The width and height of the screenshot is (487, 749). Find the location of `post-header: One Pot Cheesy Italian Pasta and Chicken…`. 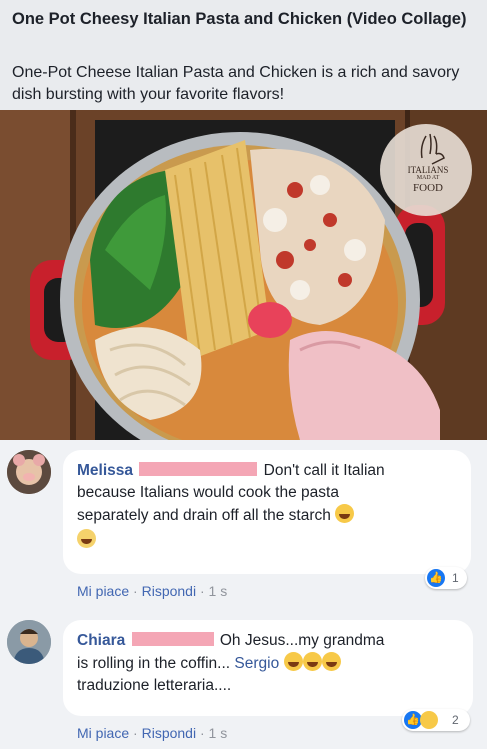

post-header: One Pot Cheesy Italian Pasta and Chicken… is located at coordinates (243, 55).